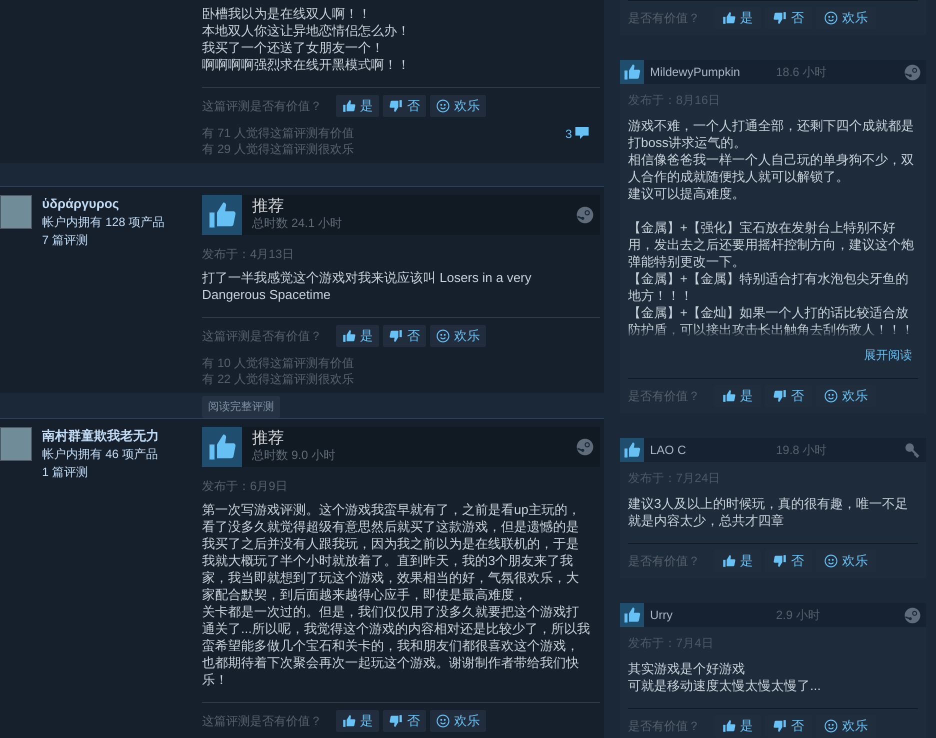  What do you see at coordinates (769, 287) in the screenshot?
I see `review-text: 【金属】+【金属】特别适合打有水泡包尖牙鱼的地方！！！` at bounding box center [769, 287].